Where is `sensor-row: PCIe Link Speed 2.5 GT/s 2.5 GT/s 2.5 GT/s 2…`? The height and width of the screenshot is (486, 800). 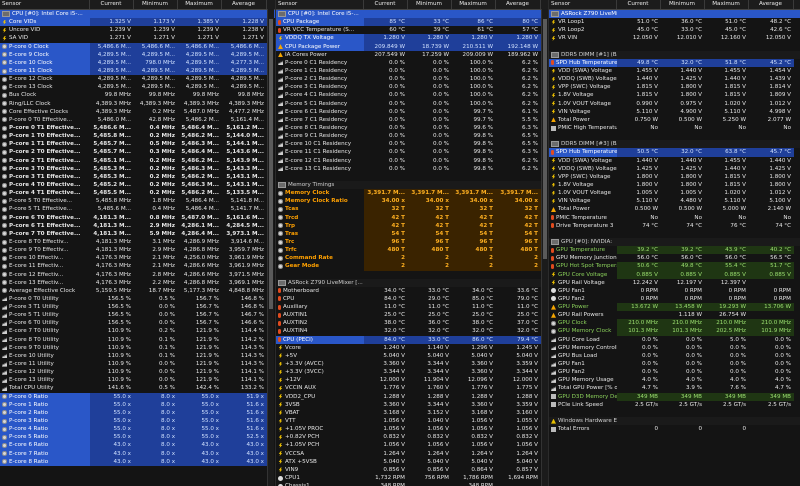
sensor-row: PCIe Link Speed 2.5 GT/s 2.5 GT/s 2.5 GT/s 2… is located at coordinates (674, 405).